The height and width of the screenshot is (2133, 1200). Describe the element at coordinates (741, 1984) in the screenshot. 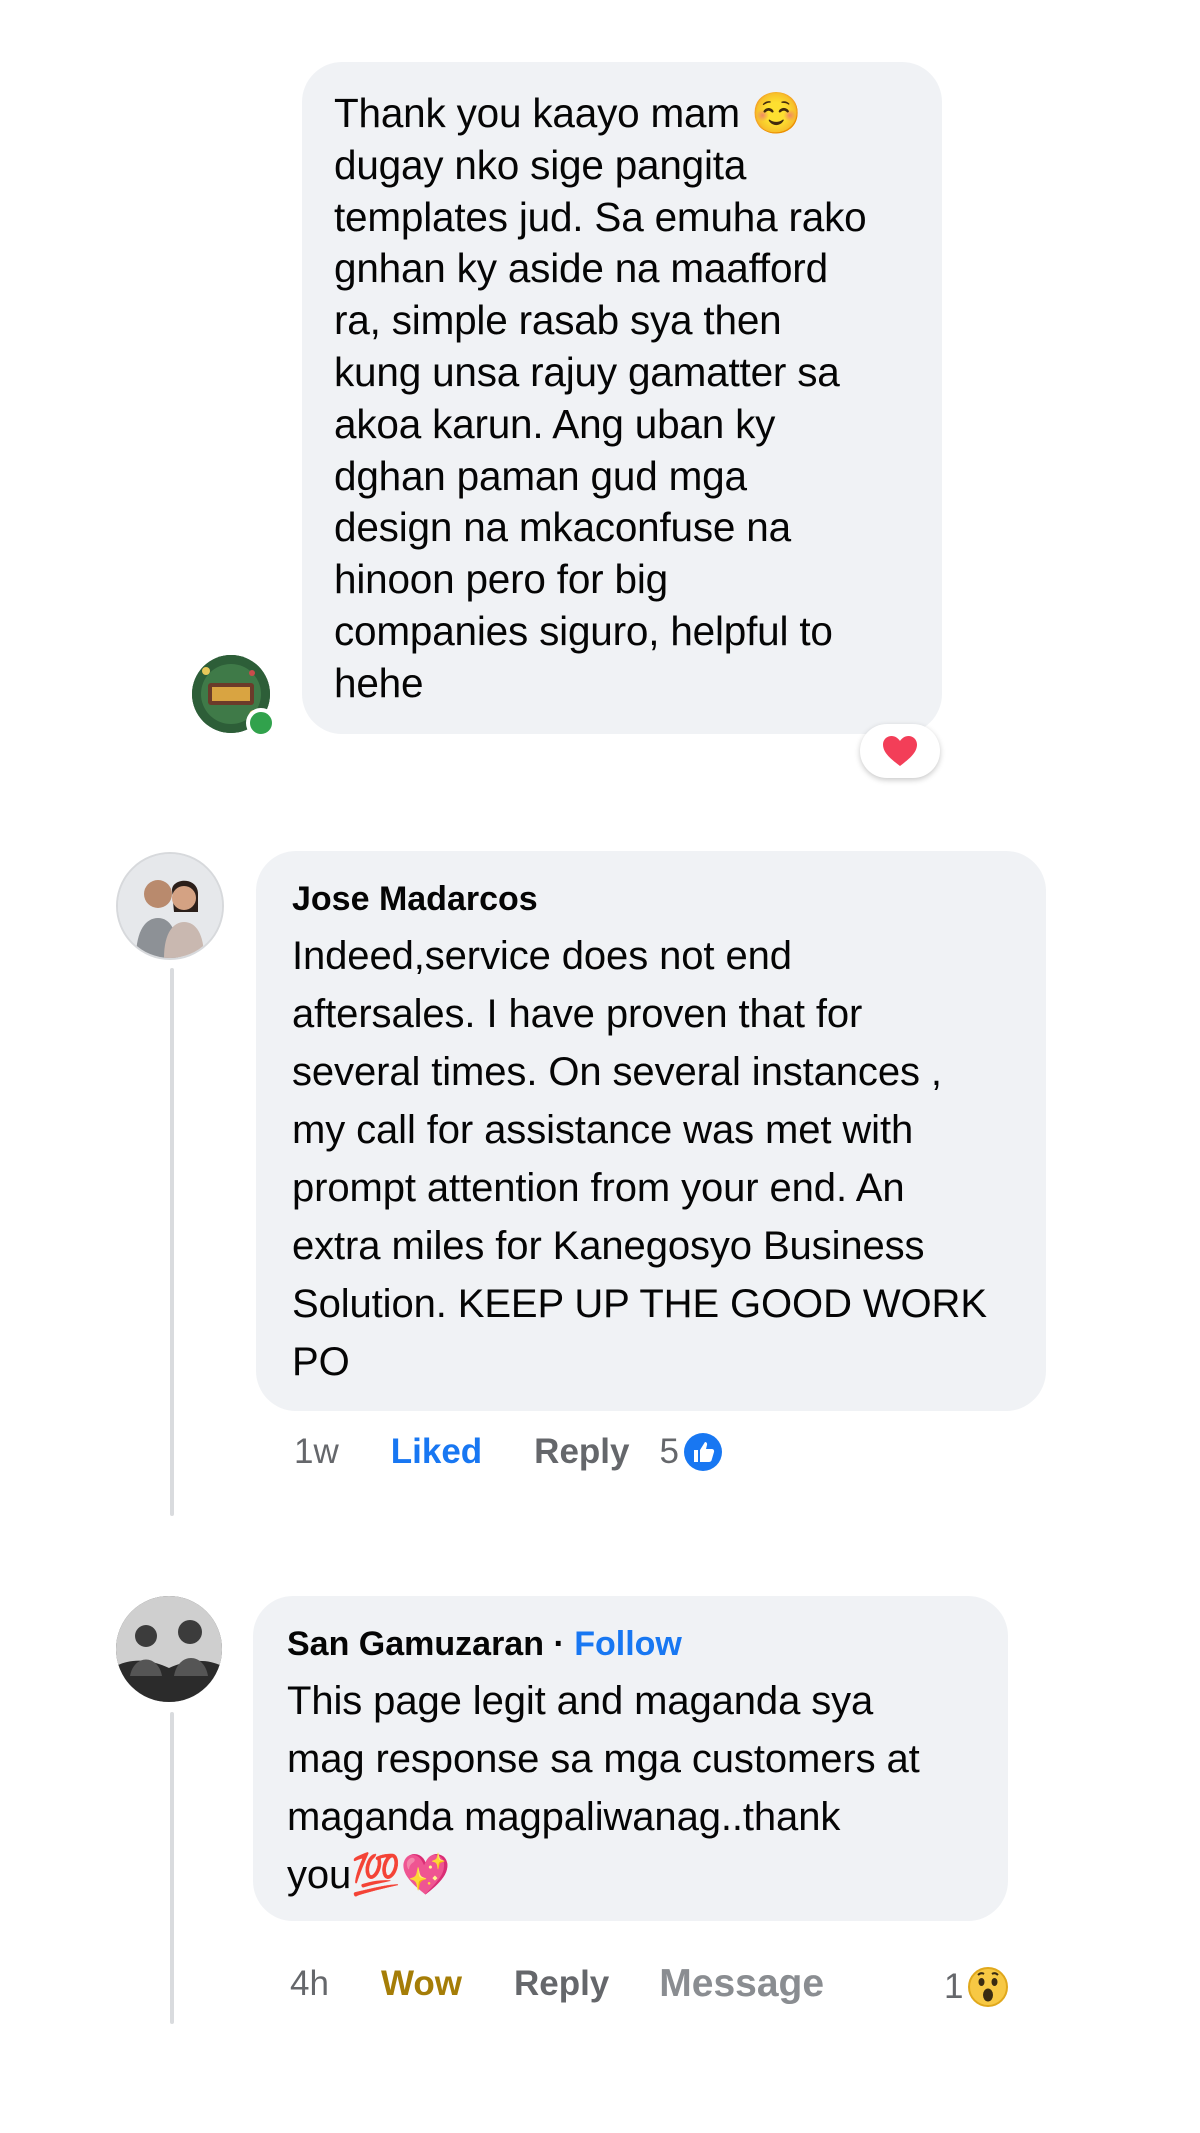

I see `message-button: Message` at that location.